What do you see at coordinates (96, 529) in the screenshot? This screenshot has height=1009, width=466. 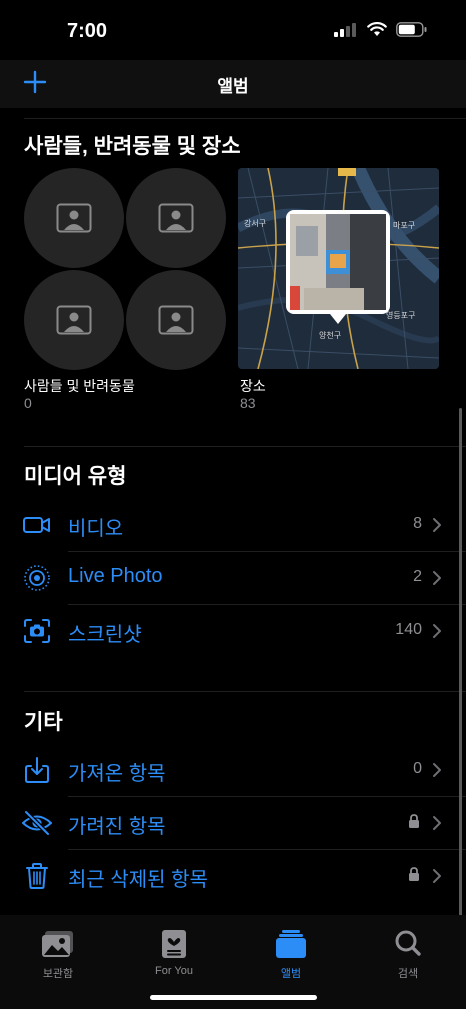 I see `media-row-label: 비디오` at bounding box center [96, 529].